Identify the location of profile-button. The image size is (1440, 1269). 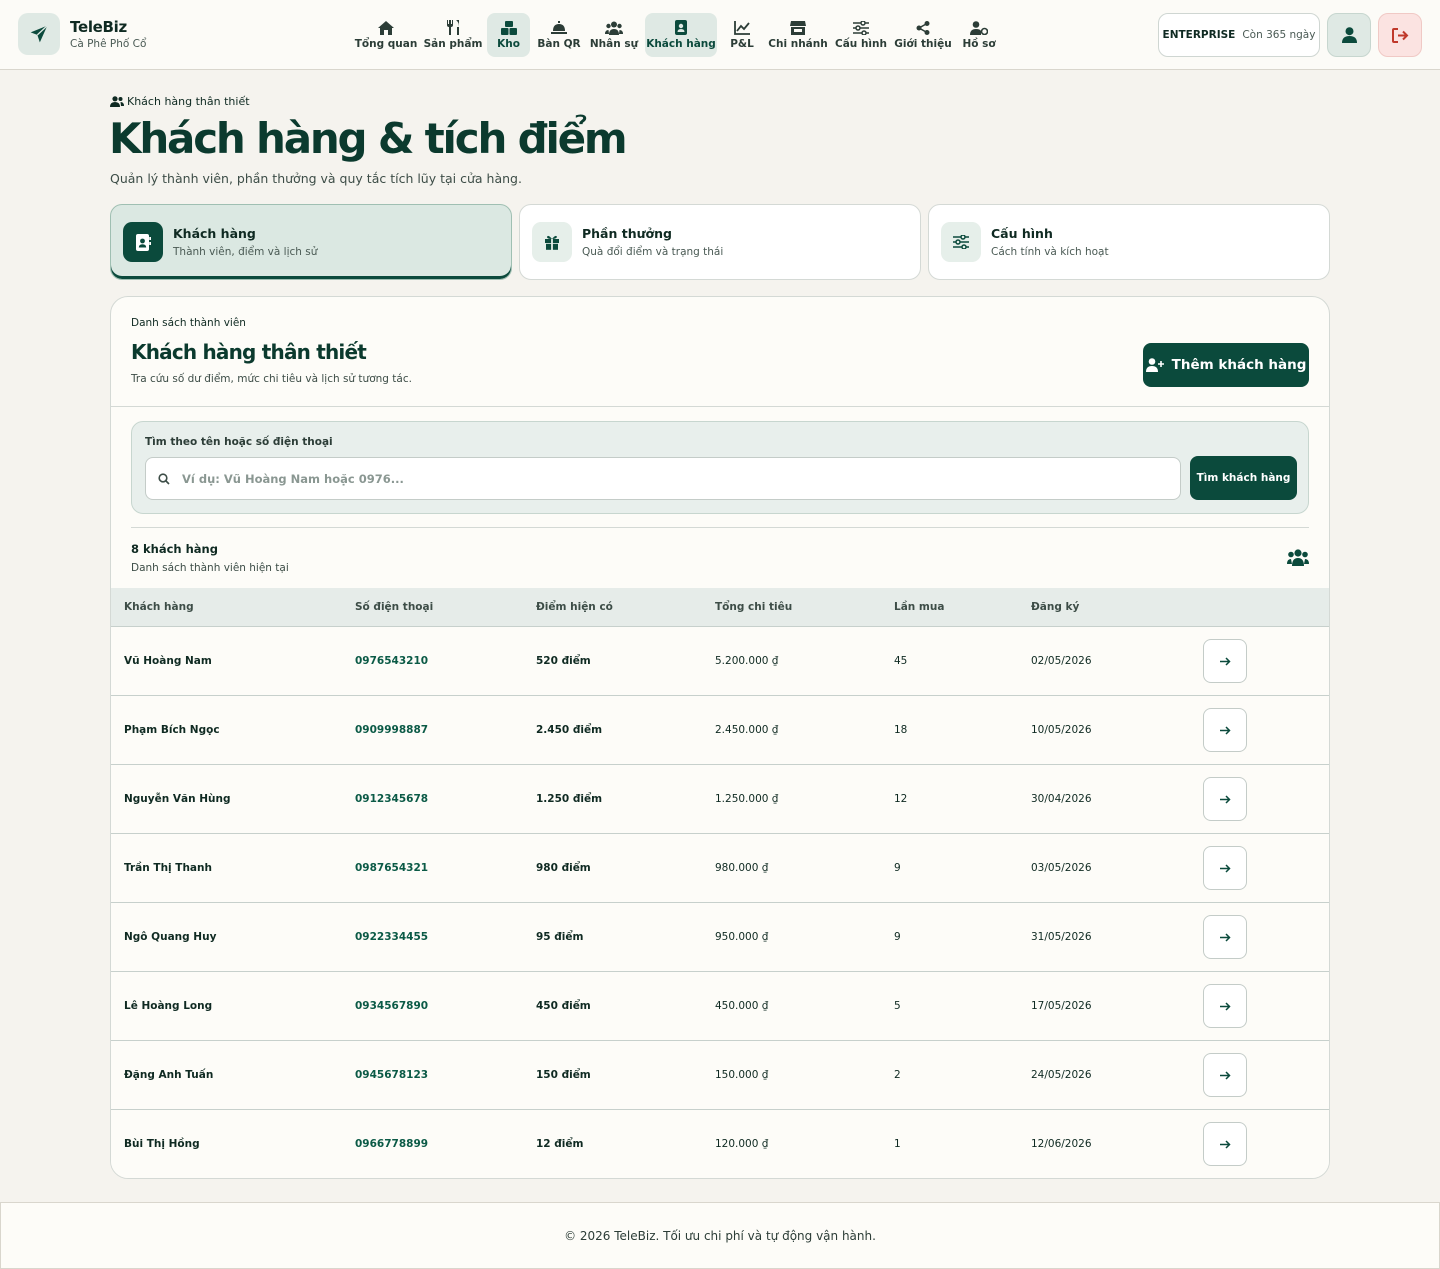
(1349, 35).